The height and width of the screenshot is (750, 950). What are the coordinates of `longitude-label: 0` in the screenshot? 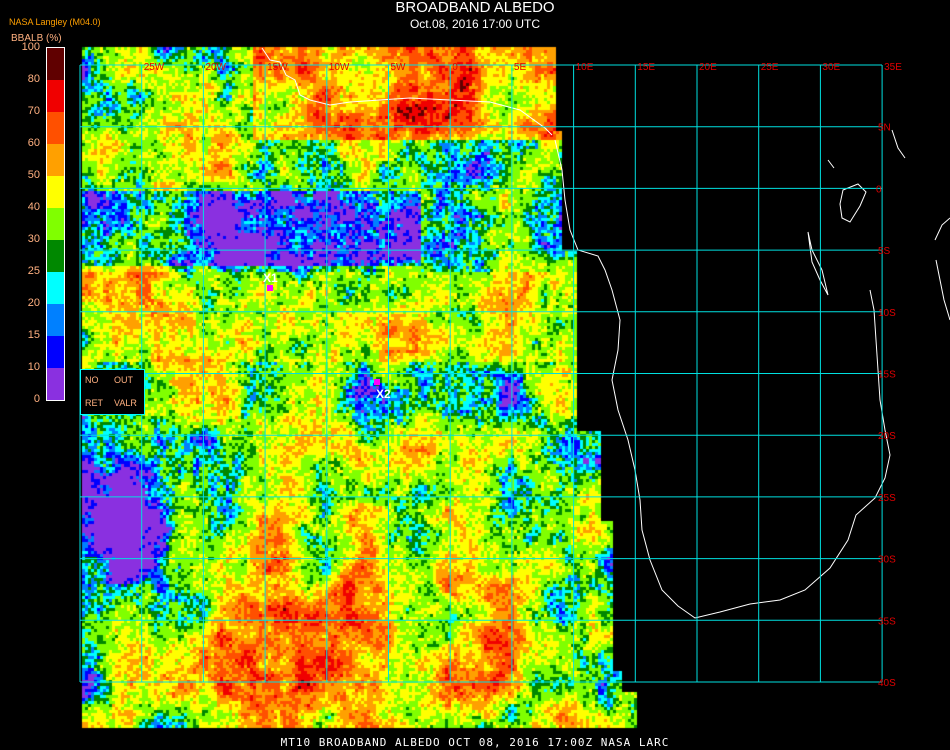 It's located at (455, 67).